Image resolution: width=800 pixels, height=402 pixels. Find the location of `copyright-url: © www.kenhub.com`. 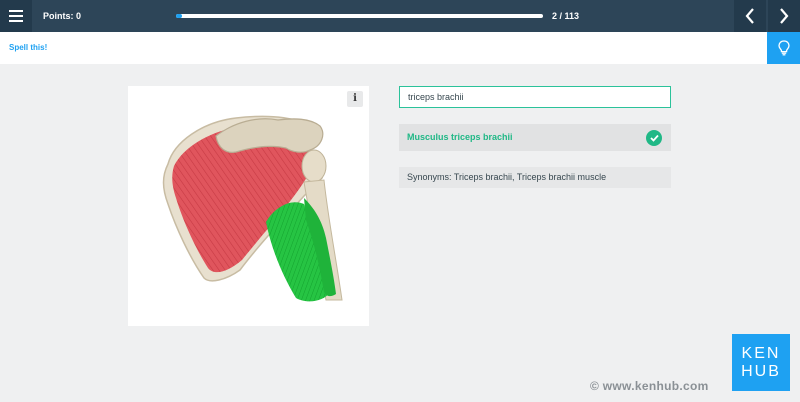

copyright-url: © www.kenhub.com is located at coordinates (649, 386).